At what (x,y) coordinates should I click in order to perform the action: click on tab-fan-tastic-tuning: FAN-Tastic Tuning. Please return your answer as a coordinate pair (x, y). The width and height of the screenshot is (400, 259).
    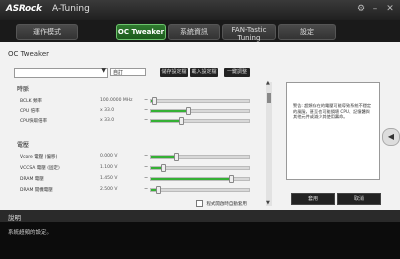
    Looking at the image, I should click on (249, 33).